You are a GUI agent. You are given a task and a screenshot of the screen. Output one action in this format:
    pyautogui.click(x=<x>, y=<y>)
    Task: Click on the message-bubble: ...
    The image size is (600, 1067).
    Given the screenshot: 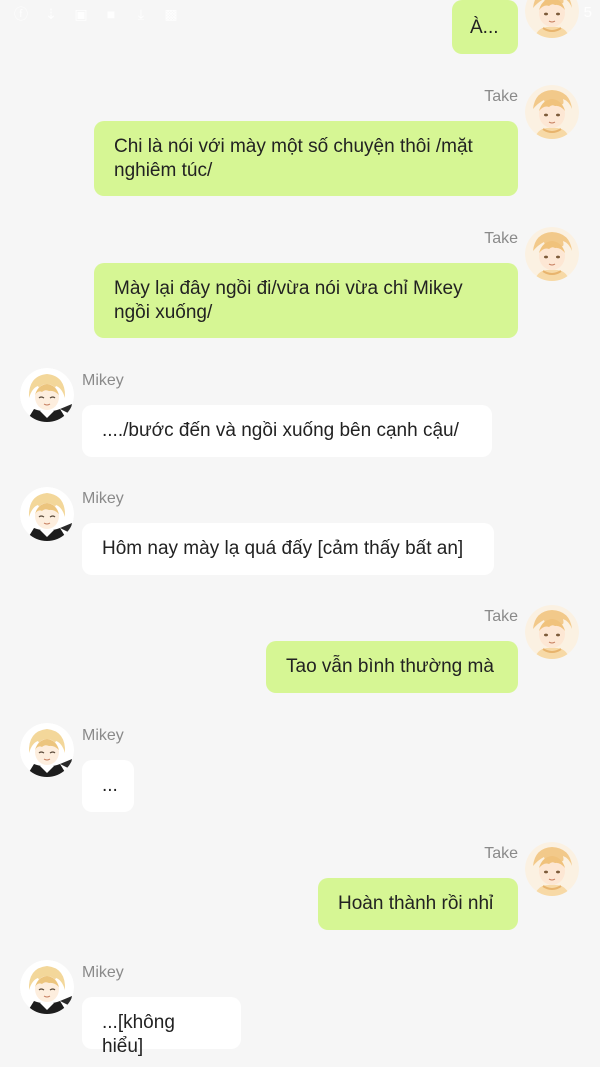 What is the action you would take?
    pyautogui.click(x=108, y=786)
    